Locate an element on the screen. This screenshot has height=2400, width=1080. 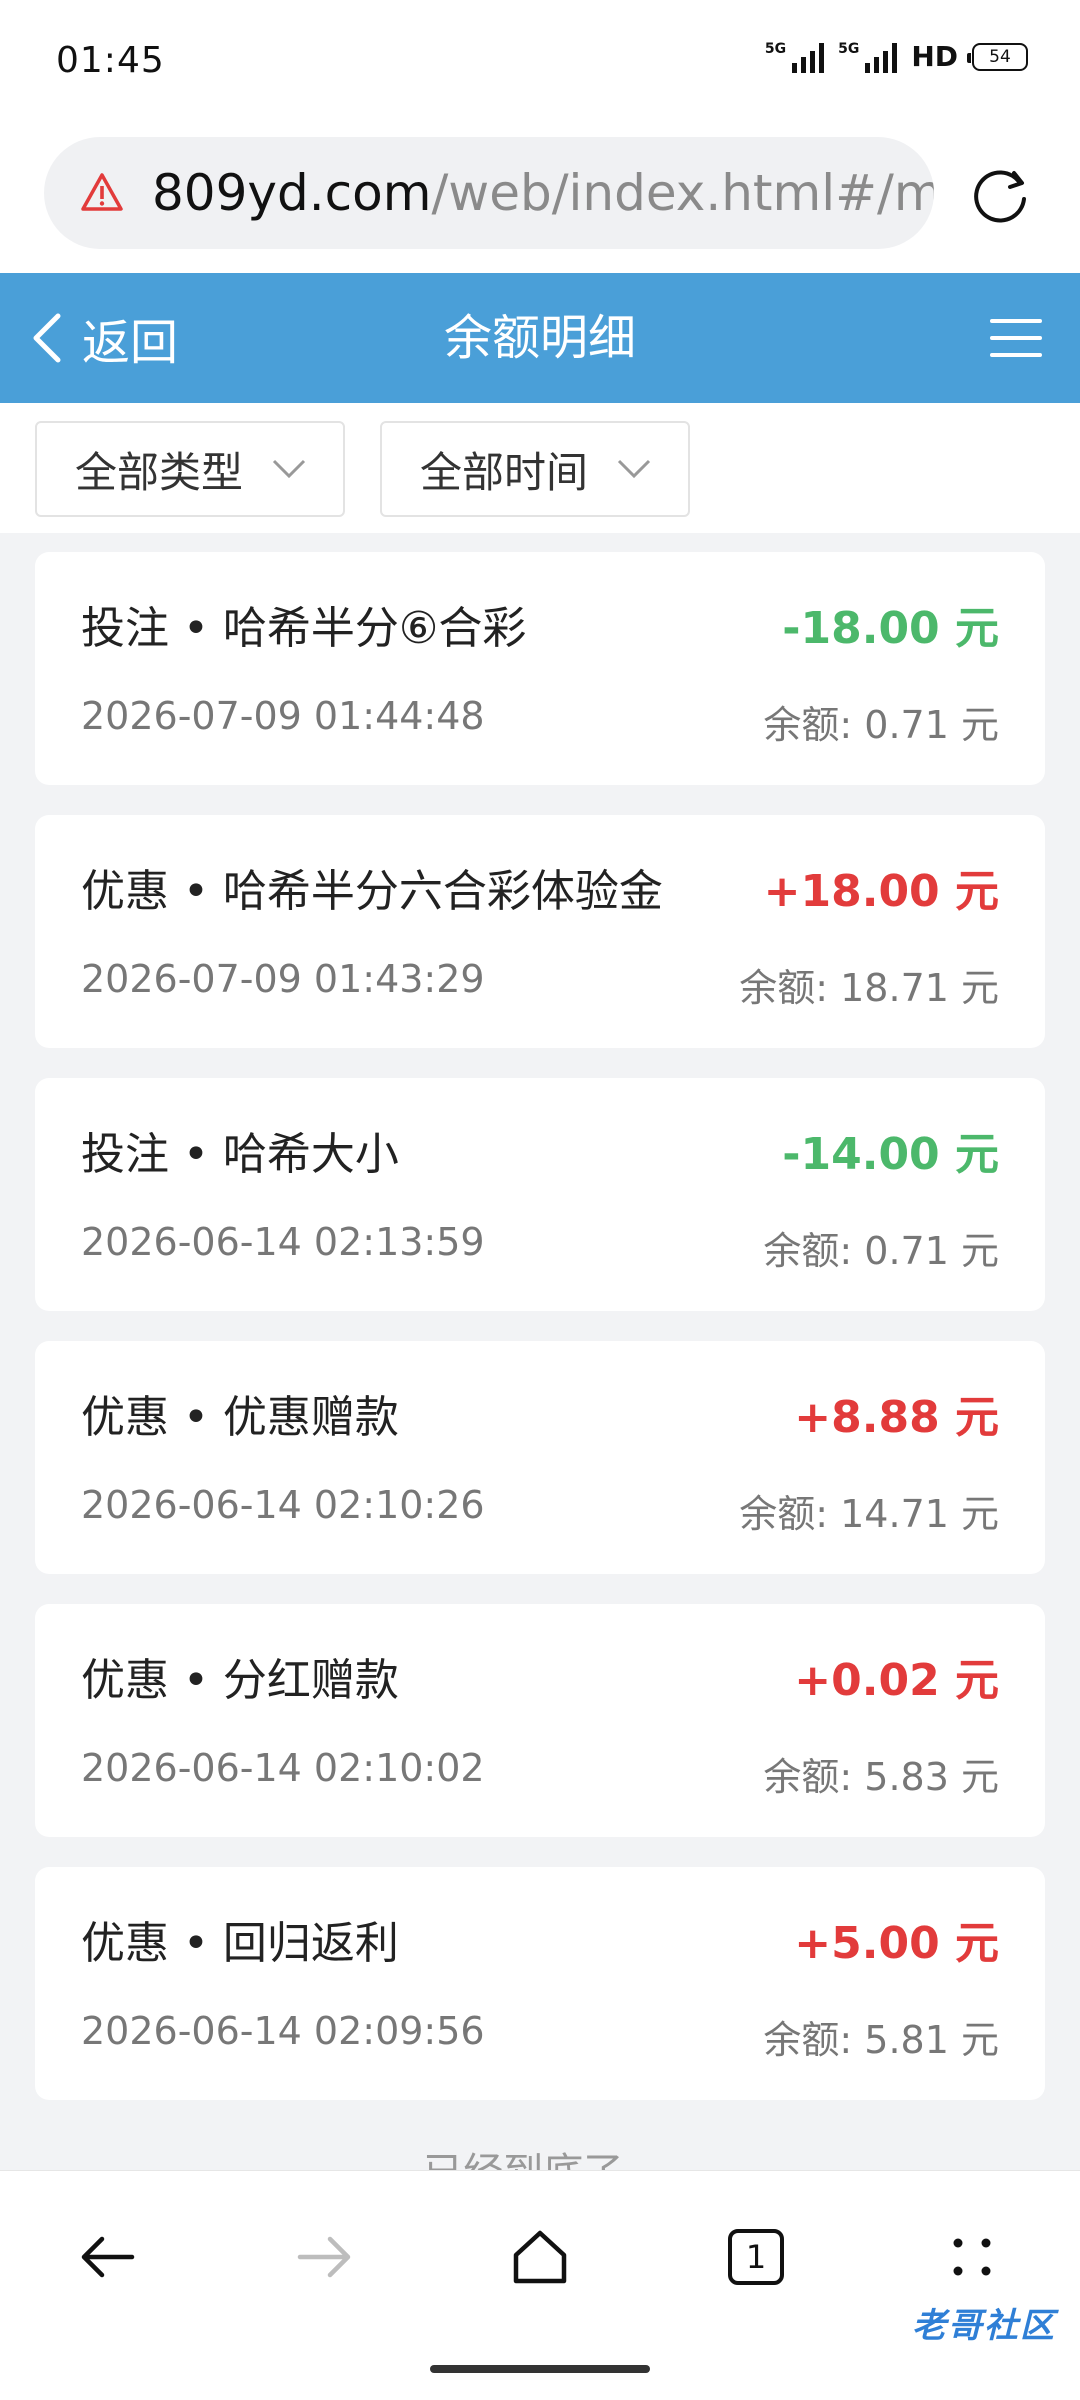
tab-count: 1 is located at coordinates (756, 2257).